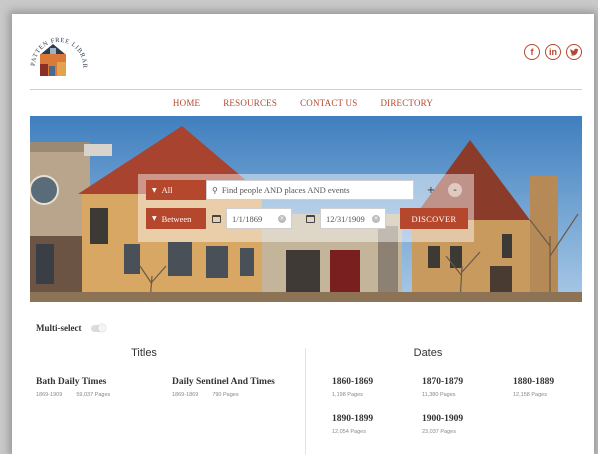 The width and height of the screenshot is (598, 454). I want to click on scope-dropdown: ▼ All, so click(176, 190).